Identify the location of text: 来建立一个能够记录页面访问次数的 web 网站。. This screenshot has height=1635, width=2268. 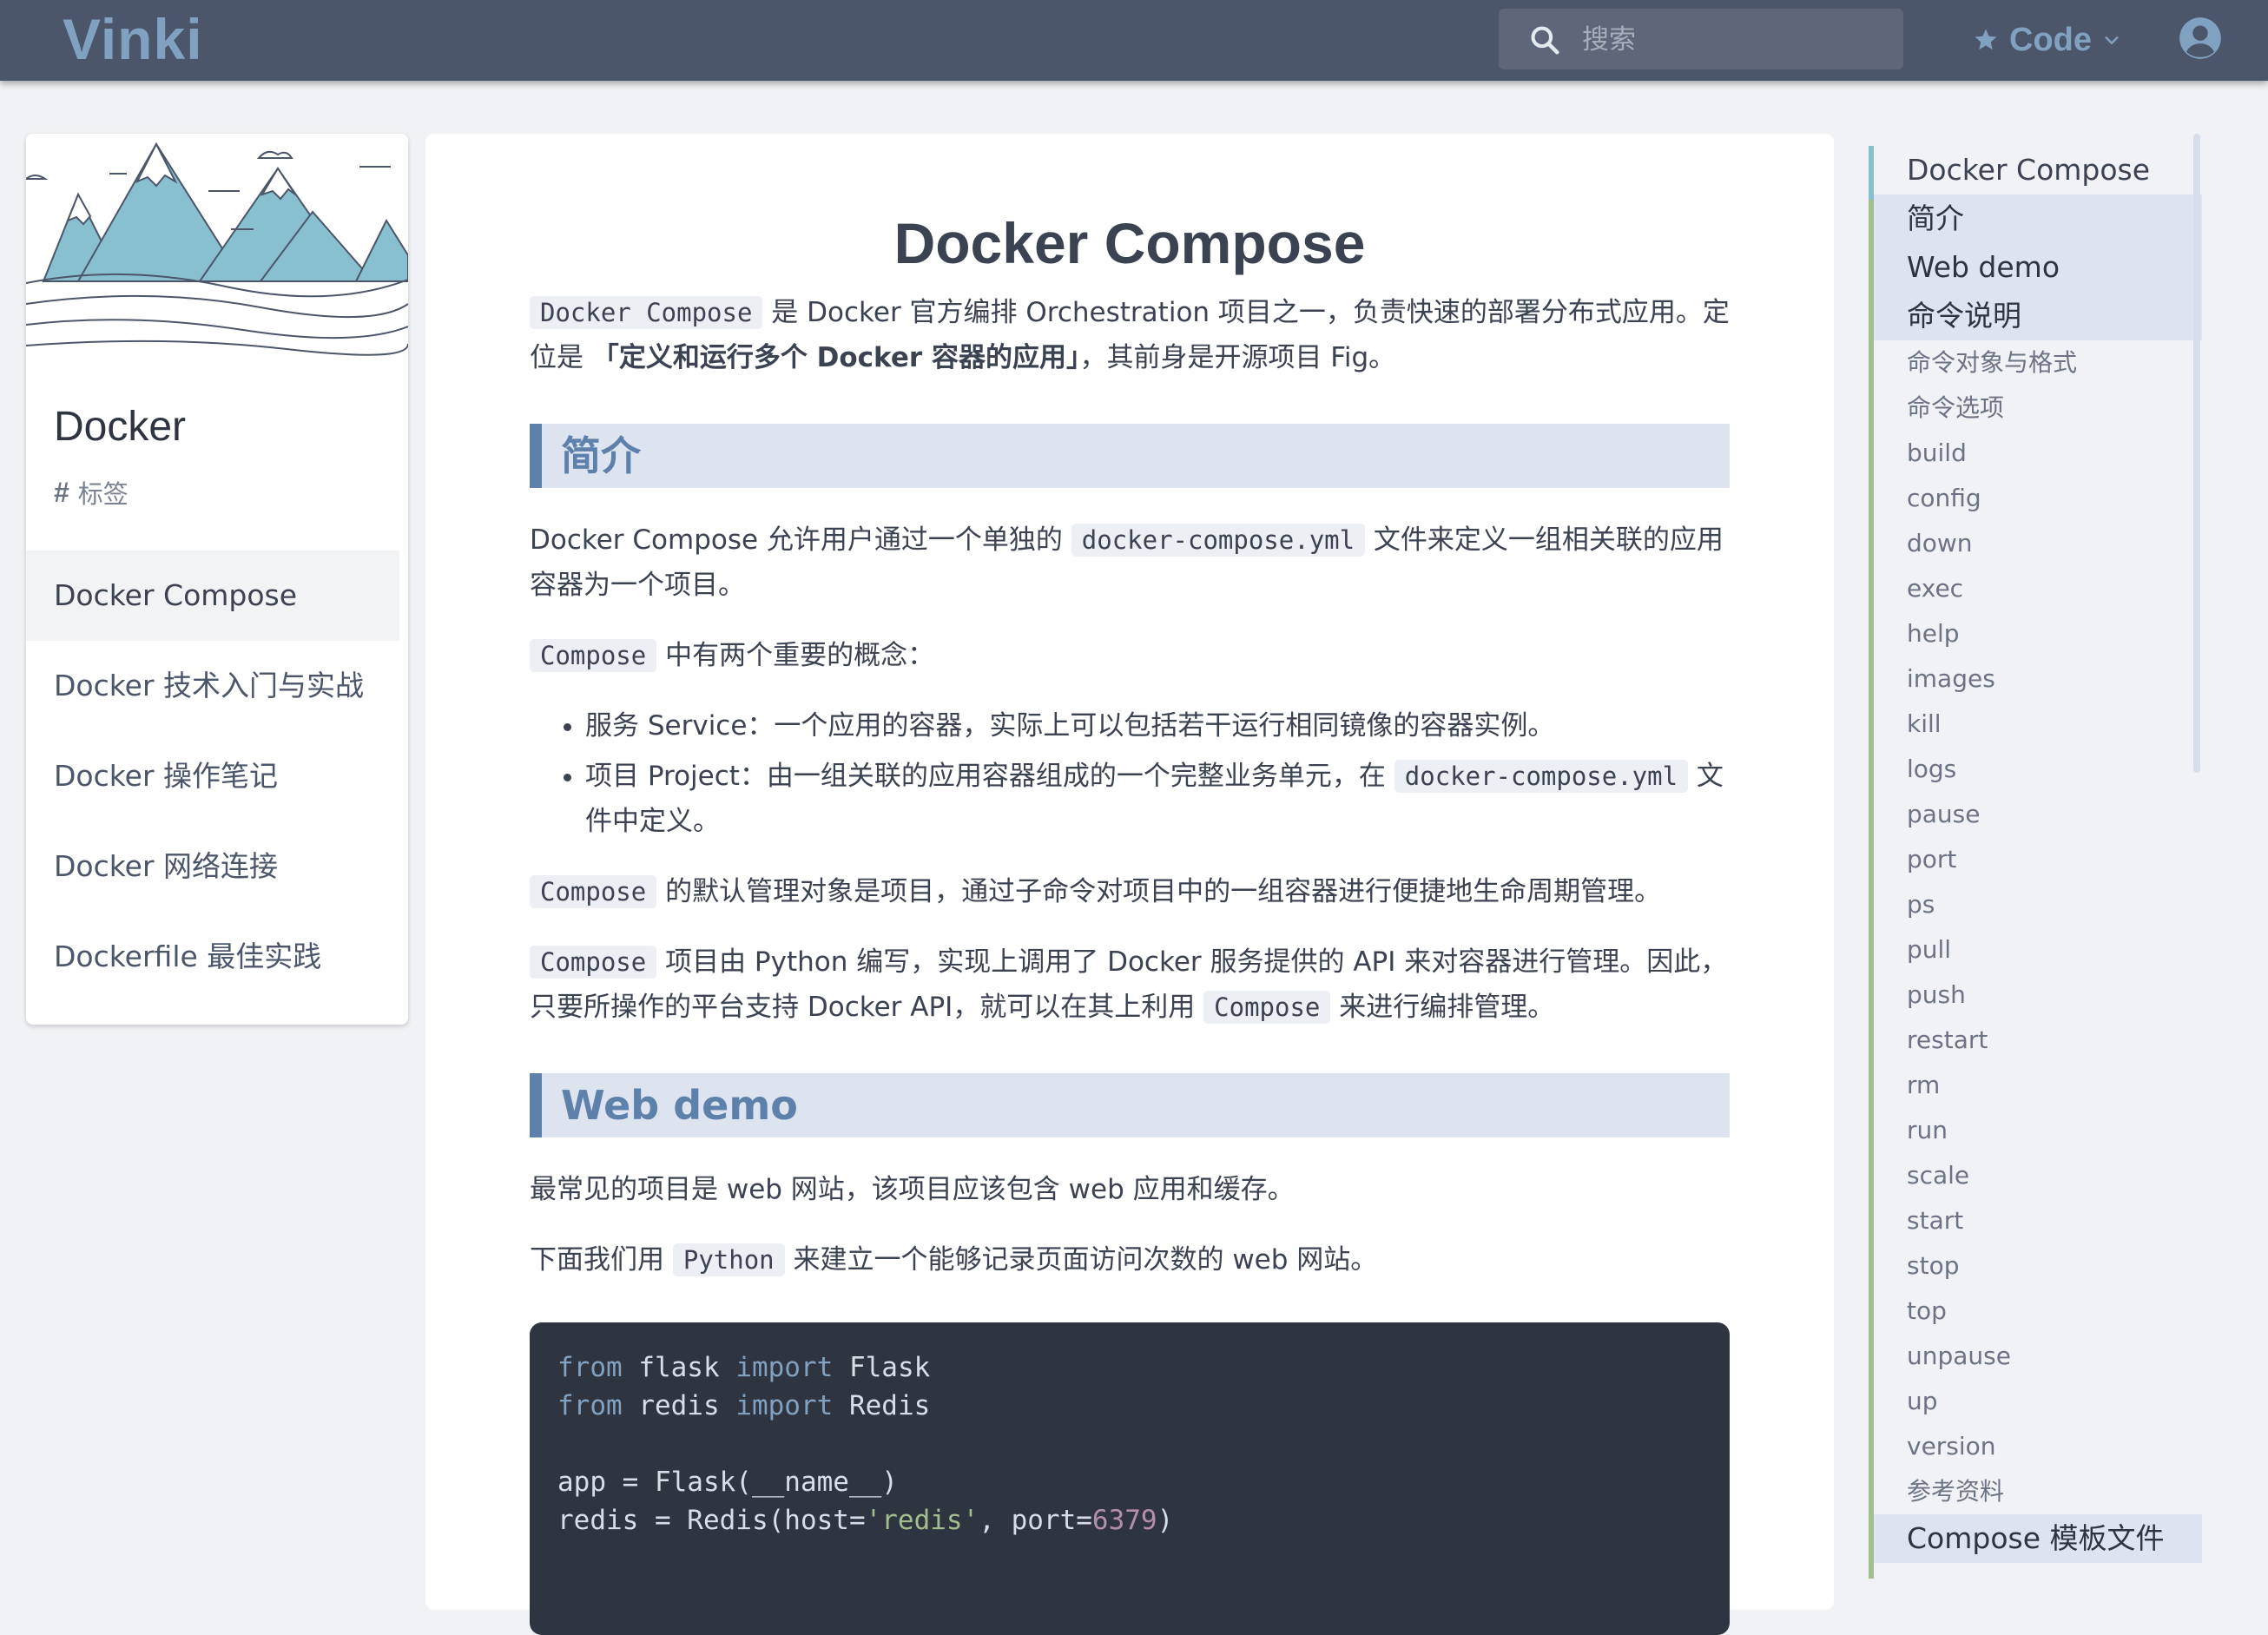
(1081, 1260).